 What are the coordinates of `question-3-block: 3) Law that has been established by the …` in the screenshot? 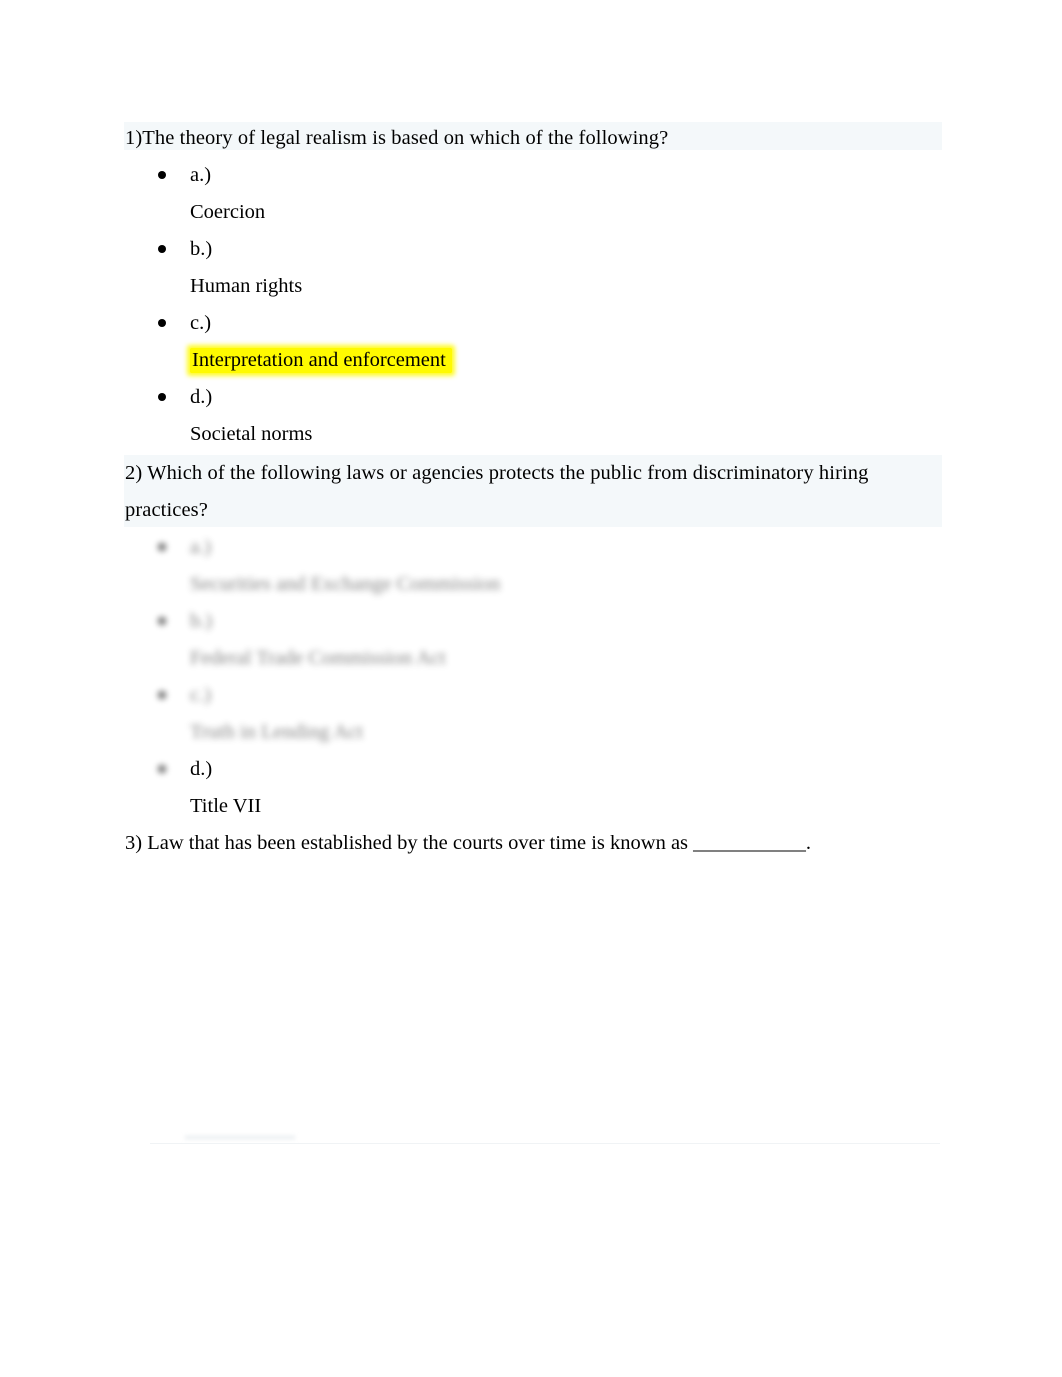 It's located at (532, 843).